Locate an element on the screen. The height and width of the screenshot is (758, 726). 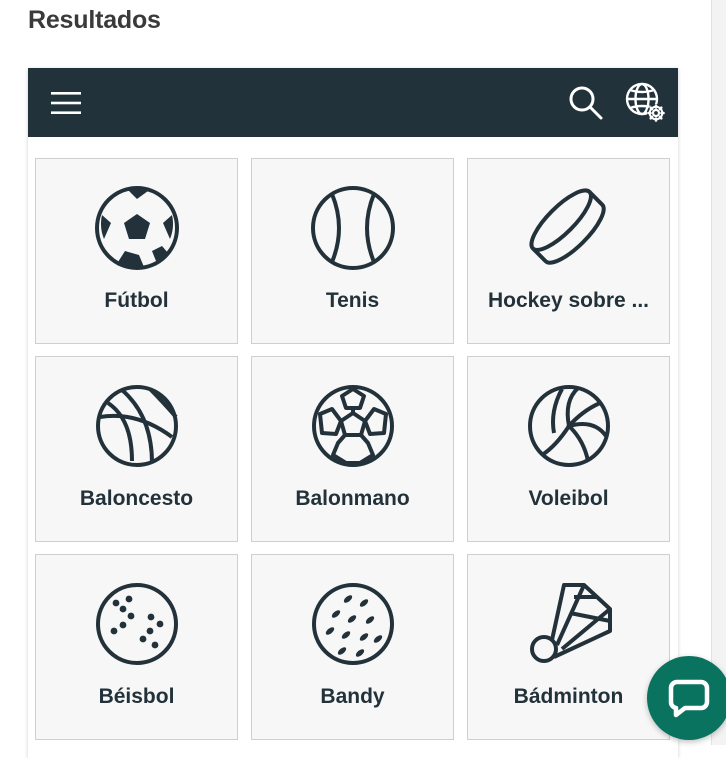
search-button is located at coordinates (586, 103).